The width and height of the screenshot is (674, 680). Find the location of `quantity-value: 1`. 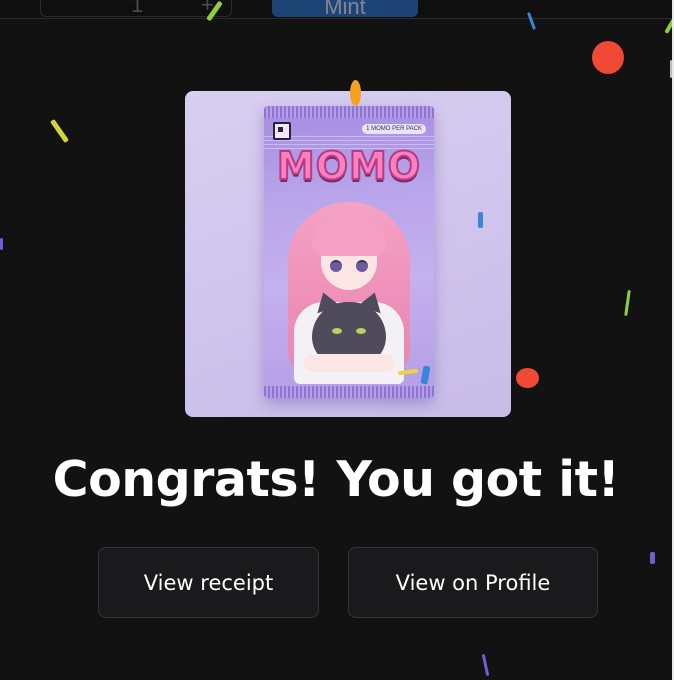

quantity-value: 1 is located at coordinates (137, 8).